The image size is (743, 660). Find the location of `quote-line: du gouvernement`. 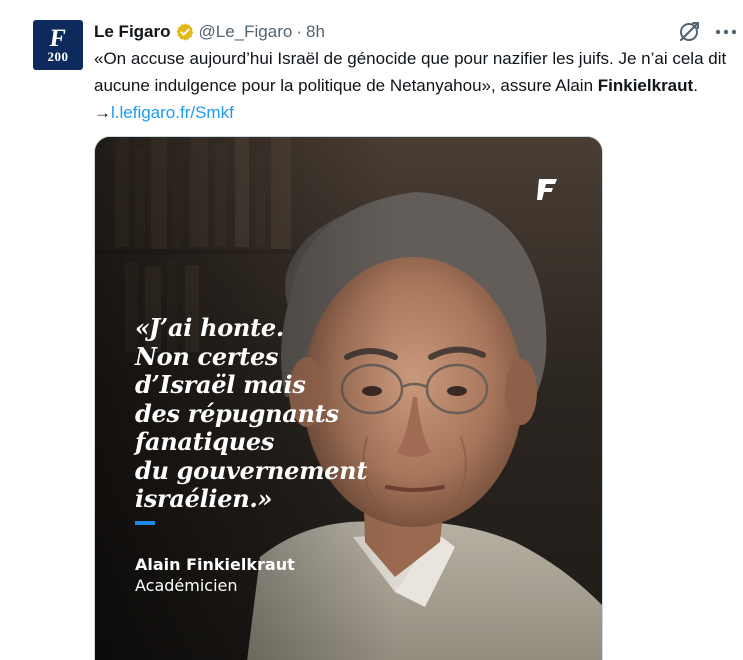

quote-line: du gouvernement is located at coordinates (251, 470).